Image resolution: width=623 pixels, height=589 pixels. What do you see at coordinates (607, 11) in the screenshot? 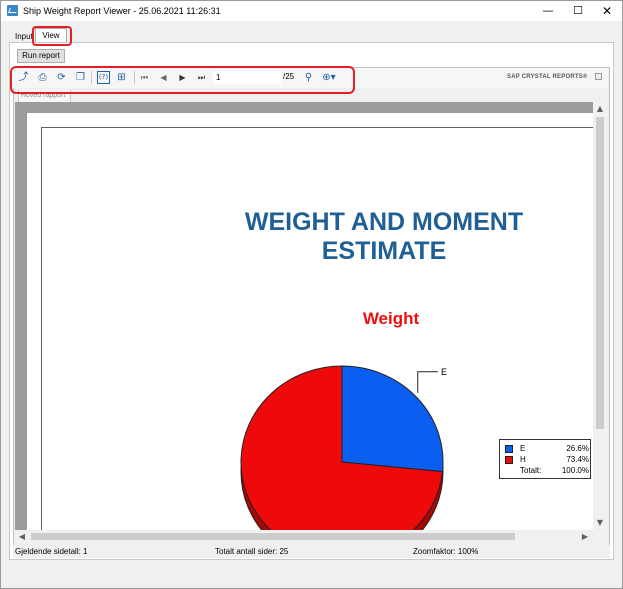
I see `close-button: ✕` at bounding box center [607, 11].